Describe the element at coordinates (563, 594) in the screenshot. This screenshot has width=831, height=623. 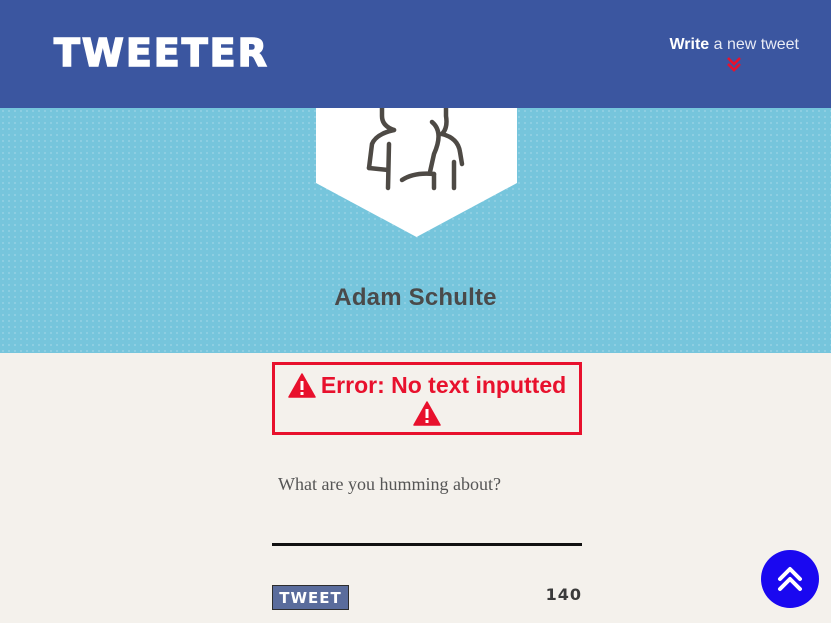
I see `character-counter: 140` at that location.